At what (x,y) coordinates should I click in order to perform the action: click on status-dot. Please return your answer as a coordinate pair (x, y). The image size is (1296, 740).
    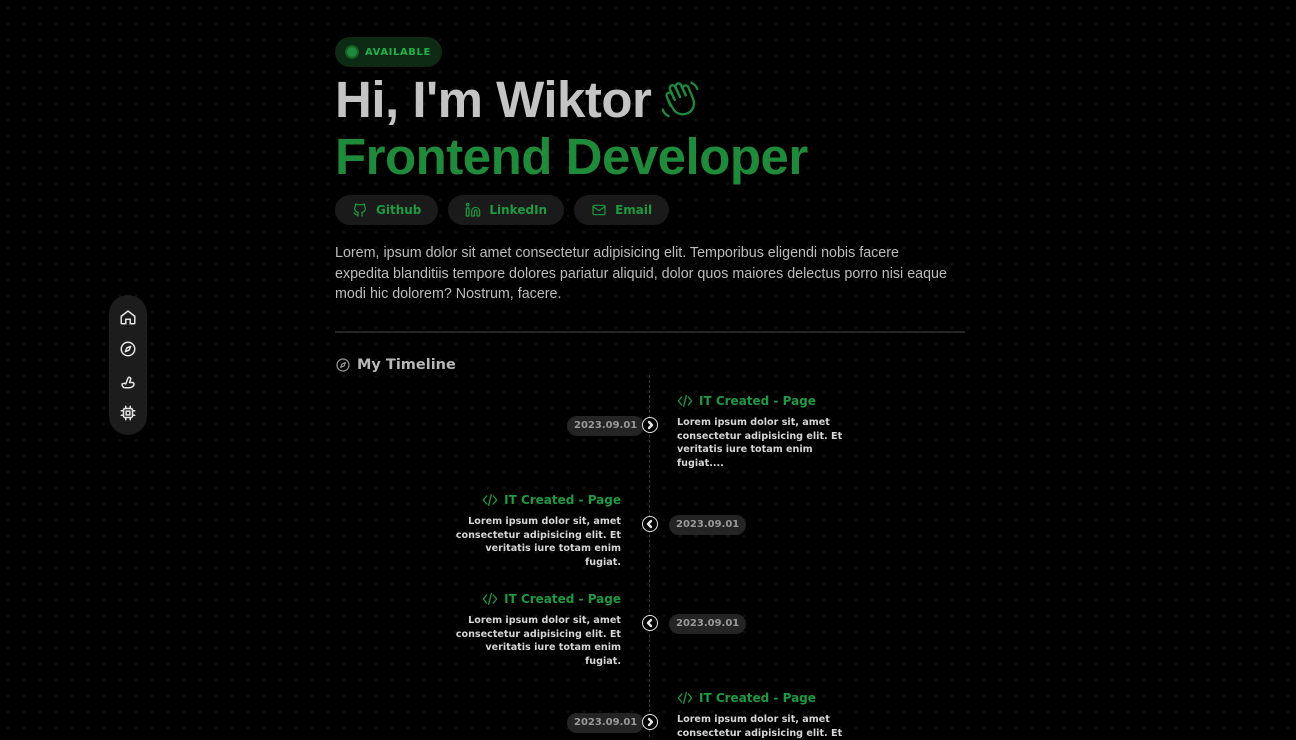
    Looking at the image, I should click on (352, 52).